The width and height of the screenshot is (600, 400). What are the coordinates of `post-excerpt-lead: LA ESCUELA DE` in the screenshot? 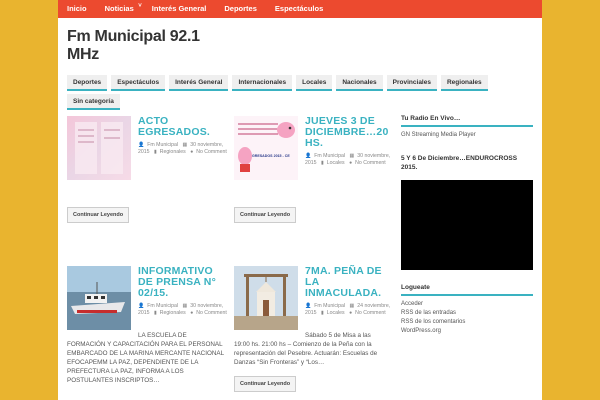 It's located at (162, 335).